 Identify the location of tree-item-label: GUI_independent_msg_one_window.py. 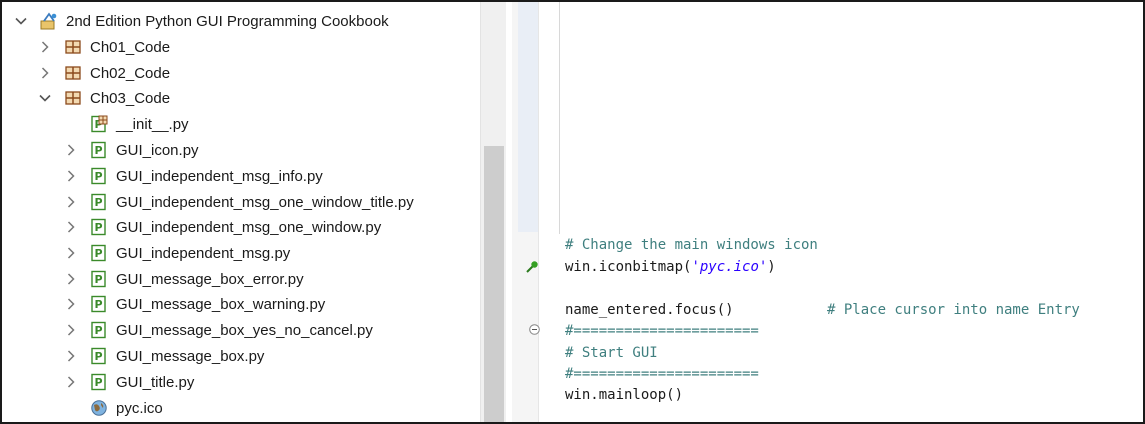
(249, 227).